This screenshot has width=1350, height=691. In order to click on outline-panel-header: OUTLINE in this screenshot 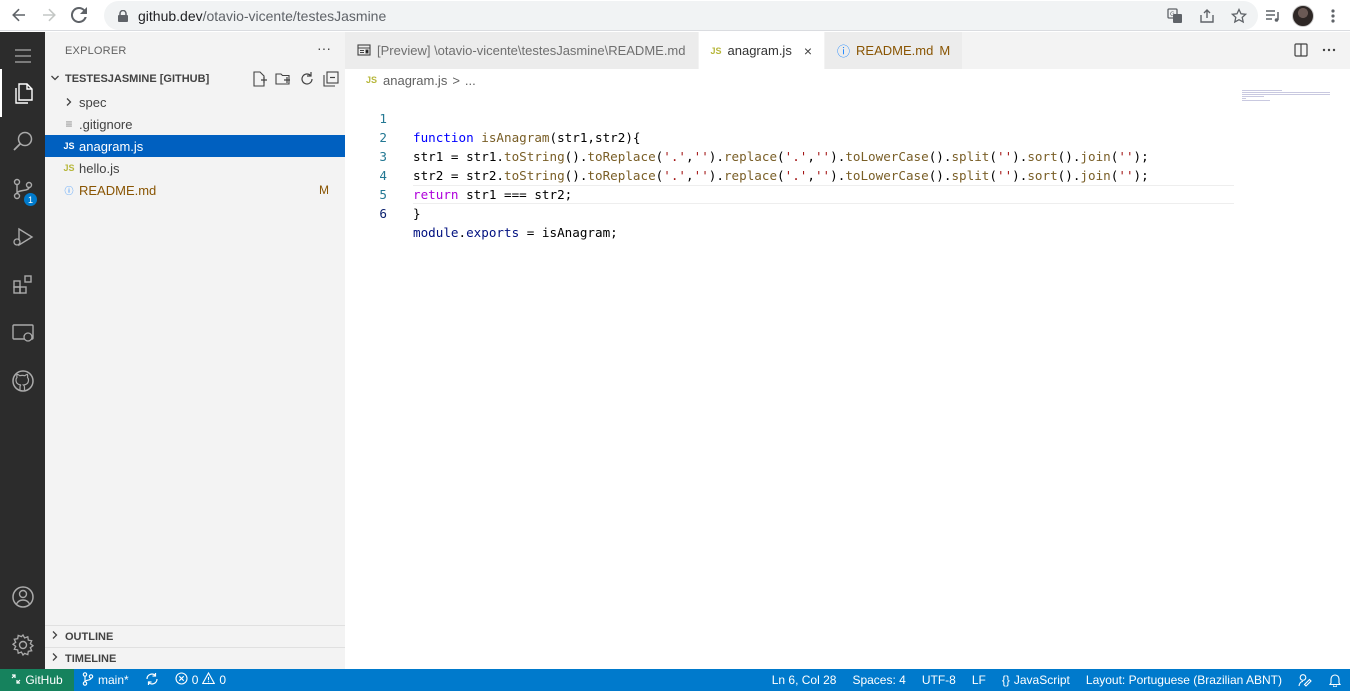, I will do `click(195, 636)`.